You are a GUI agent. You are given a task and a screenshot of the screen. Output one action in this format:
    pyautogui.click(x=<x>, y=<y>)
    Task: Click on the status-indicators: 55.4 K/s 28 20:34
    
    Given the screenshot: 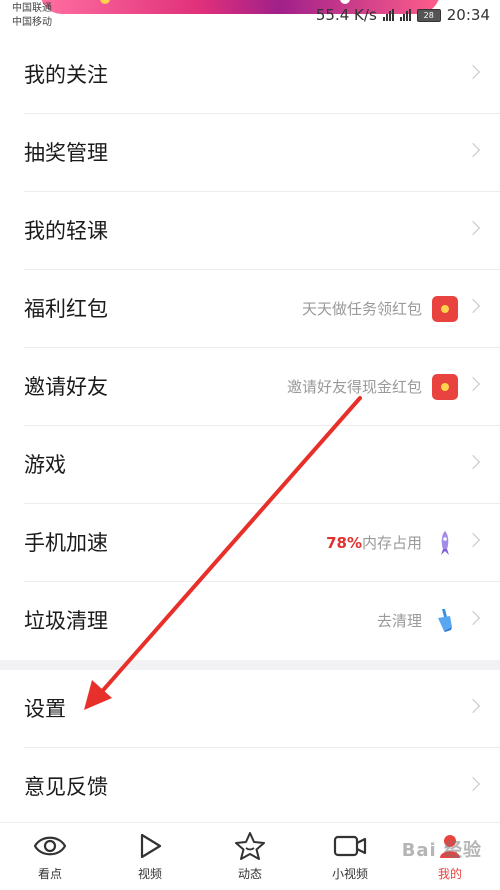 What is the action you would take?
    pyautogui.click(x=403, y=15)
    